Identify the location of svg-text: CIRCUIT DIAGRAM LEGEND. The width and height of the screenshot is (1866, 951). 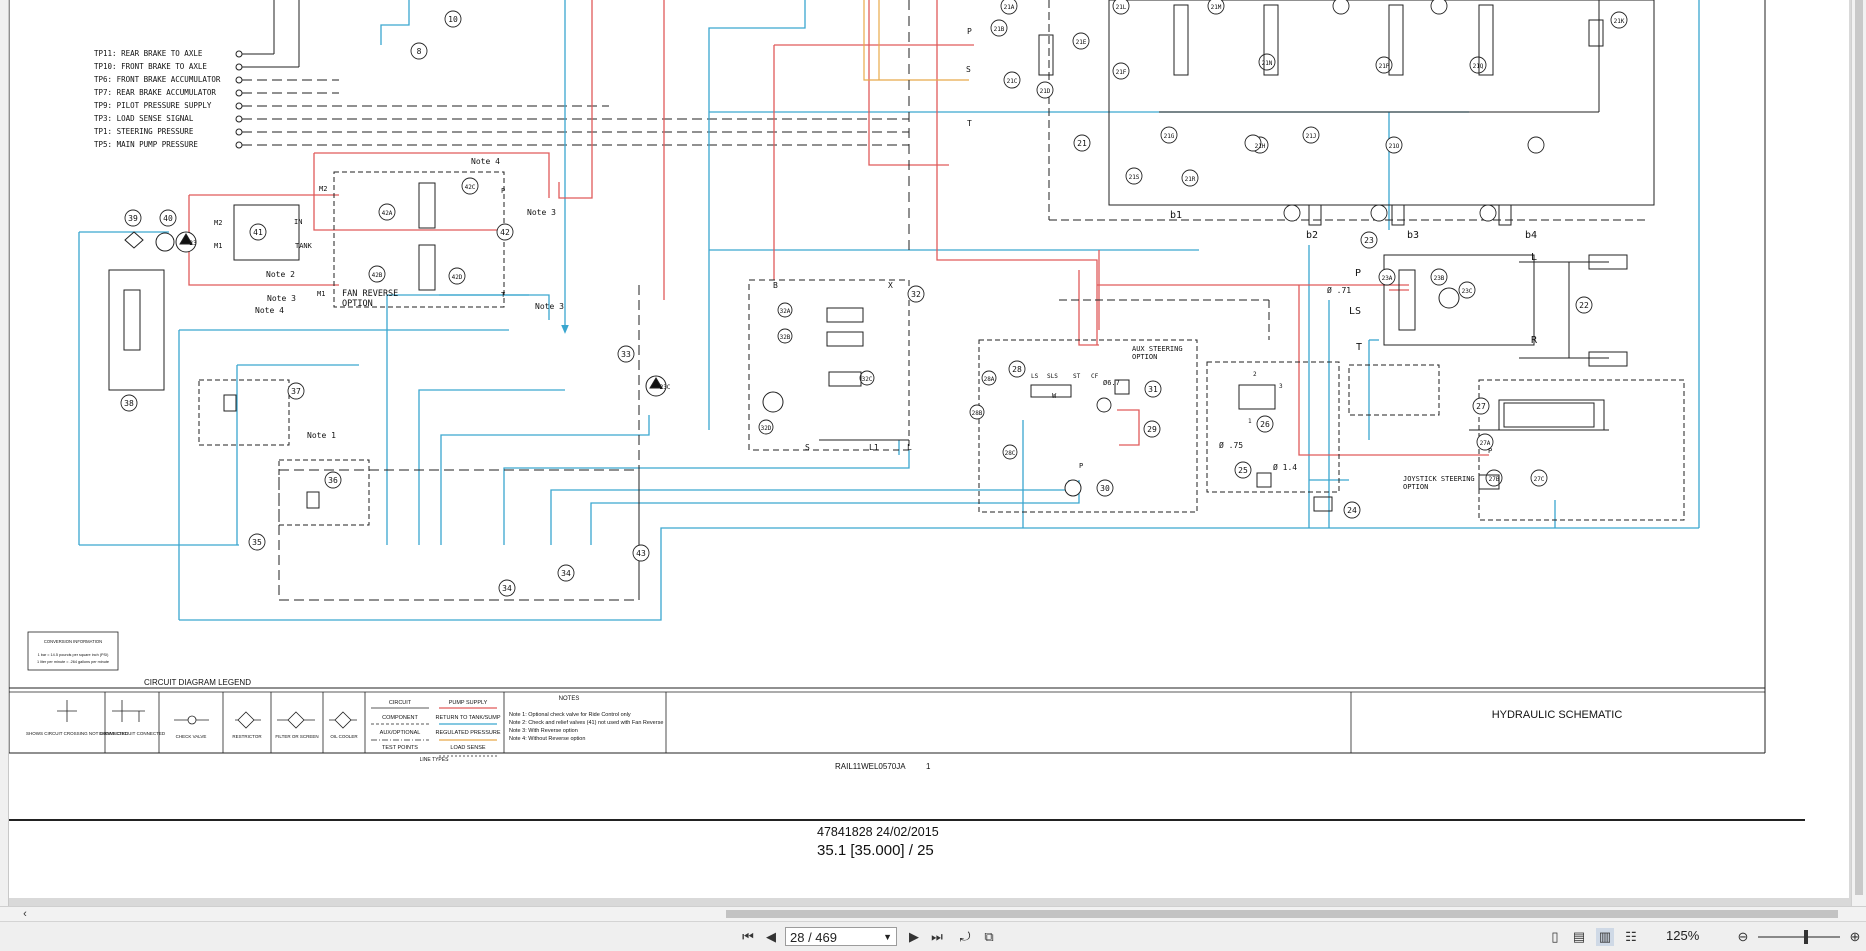
(197, 682).